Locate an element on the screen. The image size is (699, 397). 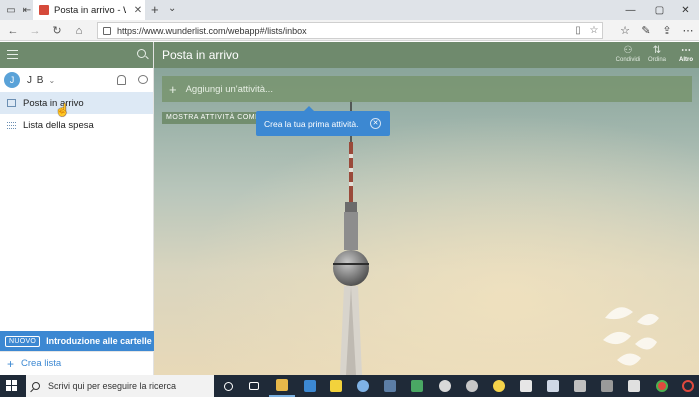
notes-icon: ✎ is located at coordinates (646, 31).